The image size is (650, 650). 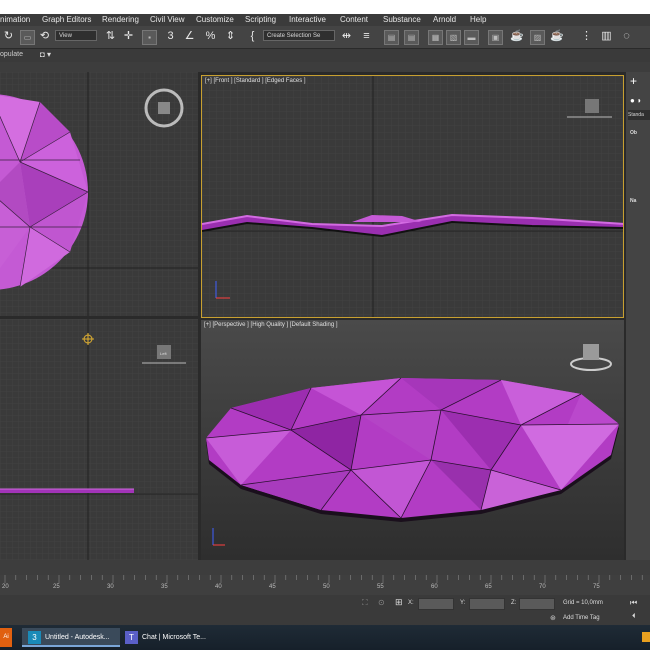 What do you see at coordinates (596, 587) in the screenshot?
I see `tick-75: 75` at bounding box center [596, 587].